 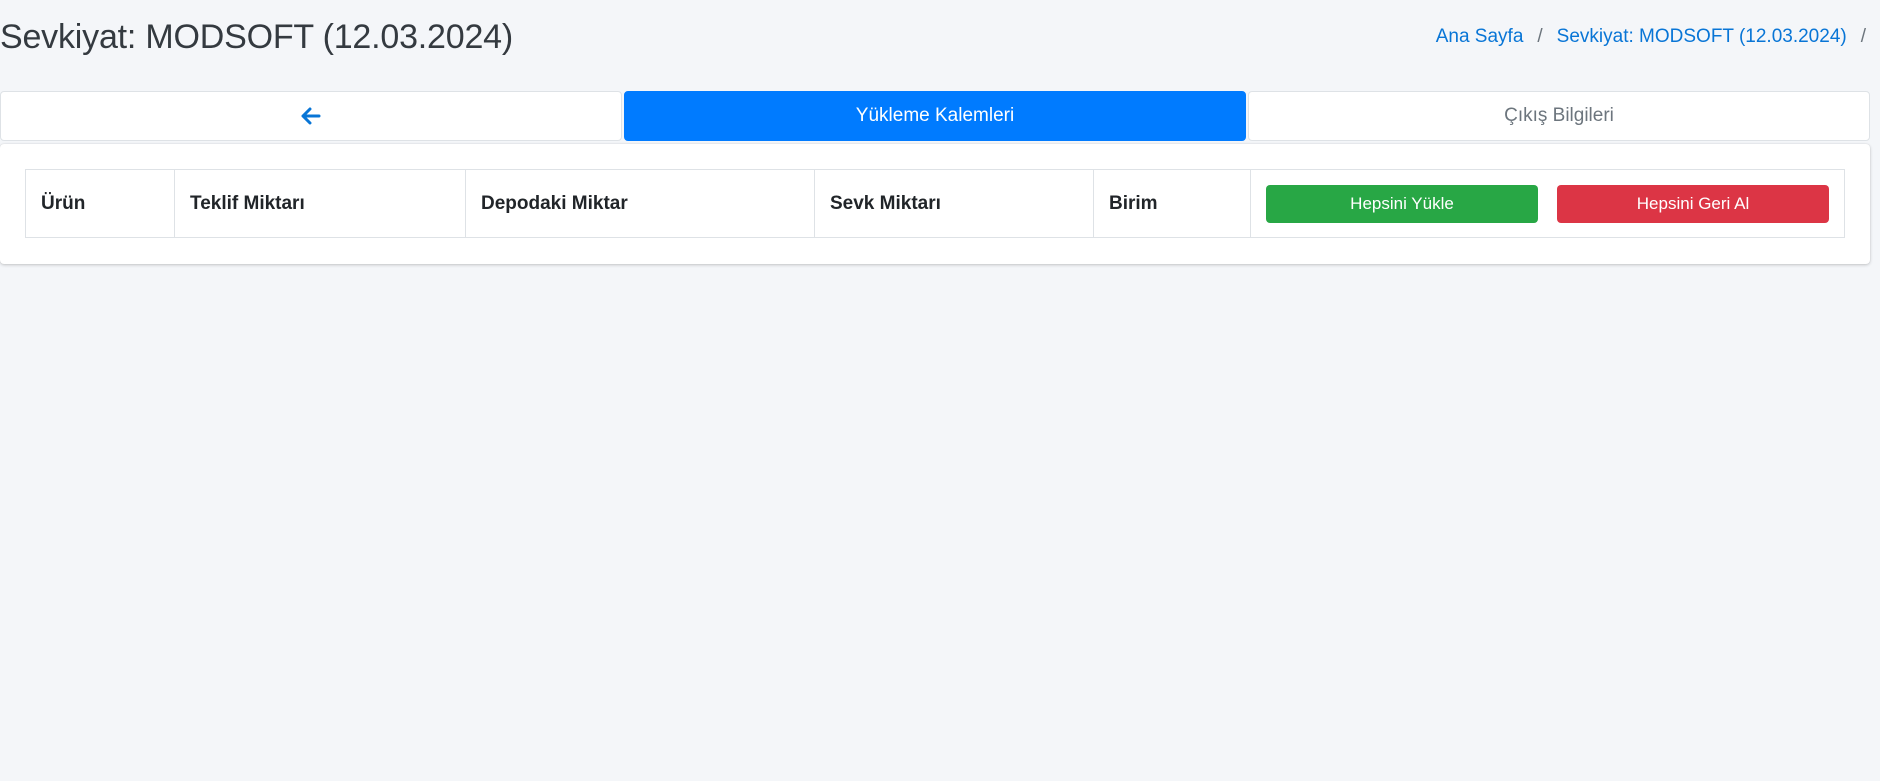 What do you see at coordinates (257, 37) in the screenshot?
I see `page-title: Sevkiyat: MODSOFT (12.03.2024)` at bounding box center [257, 37].